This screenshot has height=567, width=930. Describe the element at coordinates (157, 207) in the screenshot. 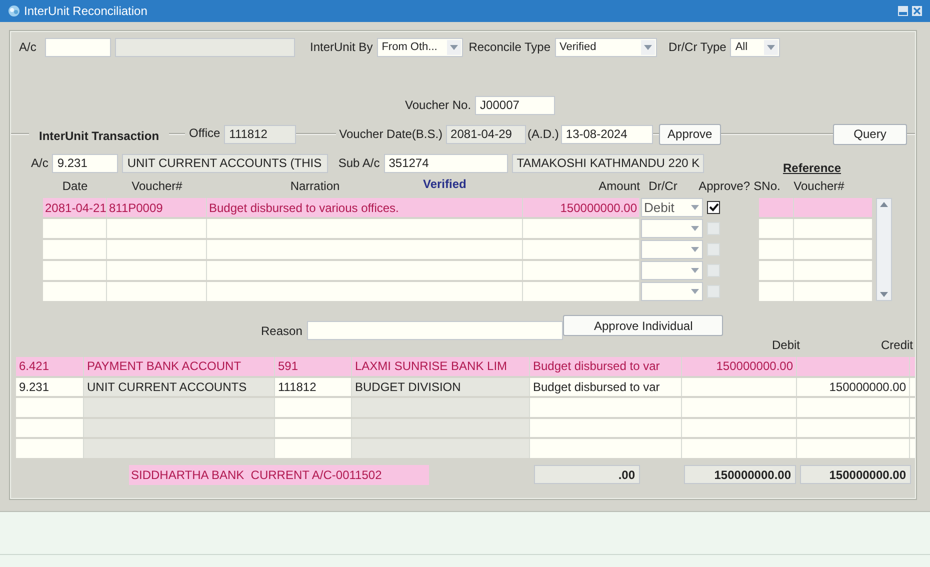

I see `table-cell: 811P0009` at that location.